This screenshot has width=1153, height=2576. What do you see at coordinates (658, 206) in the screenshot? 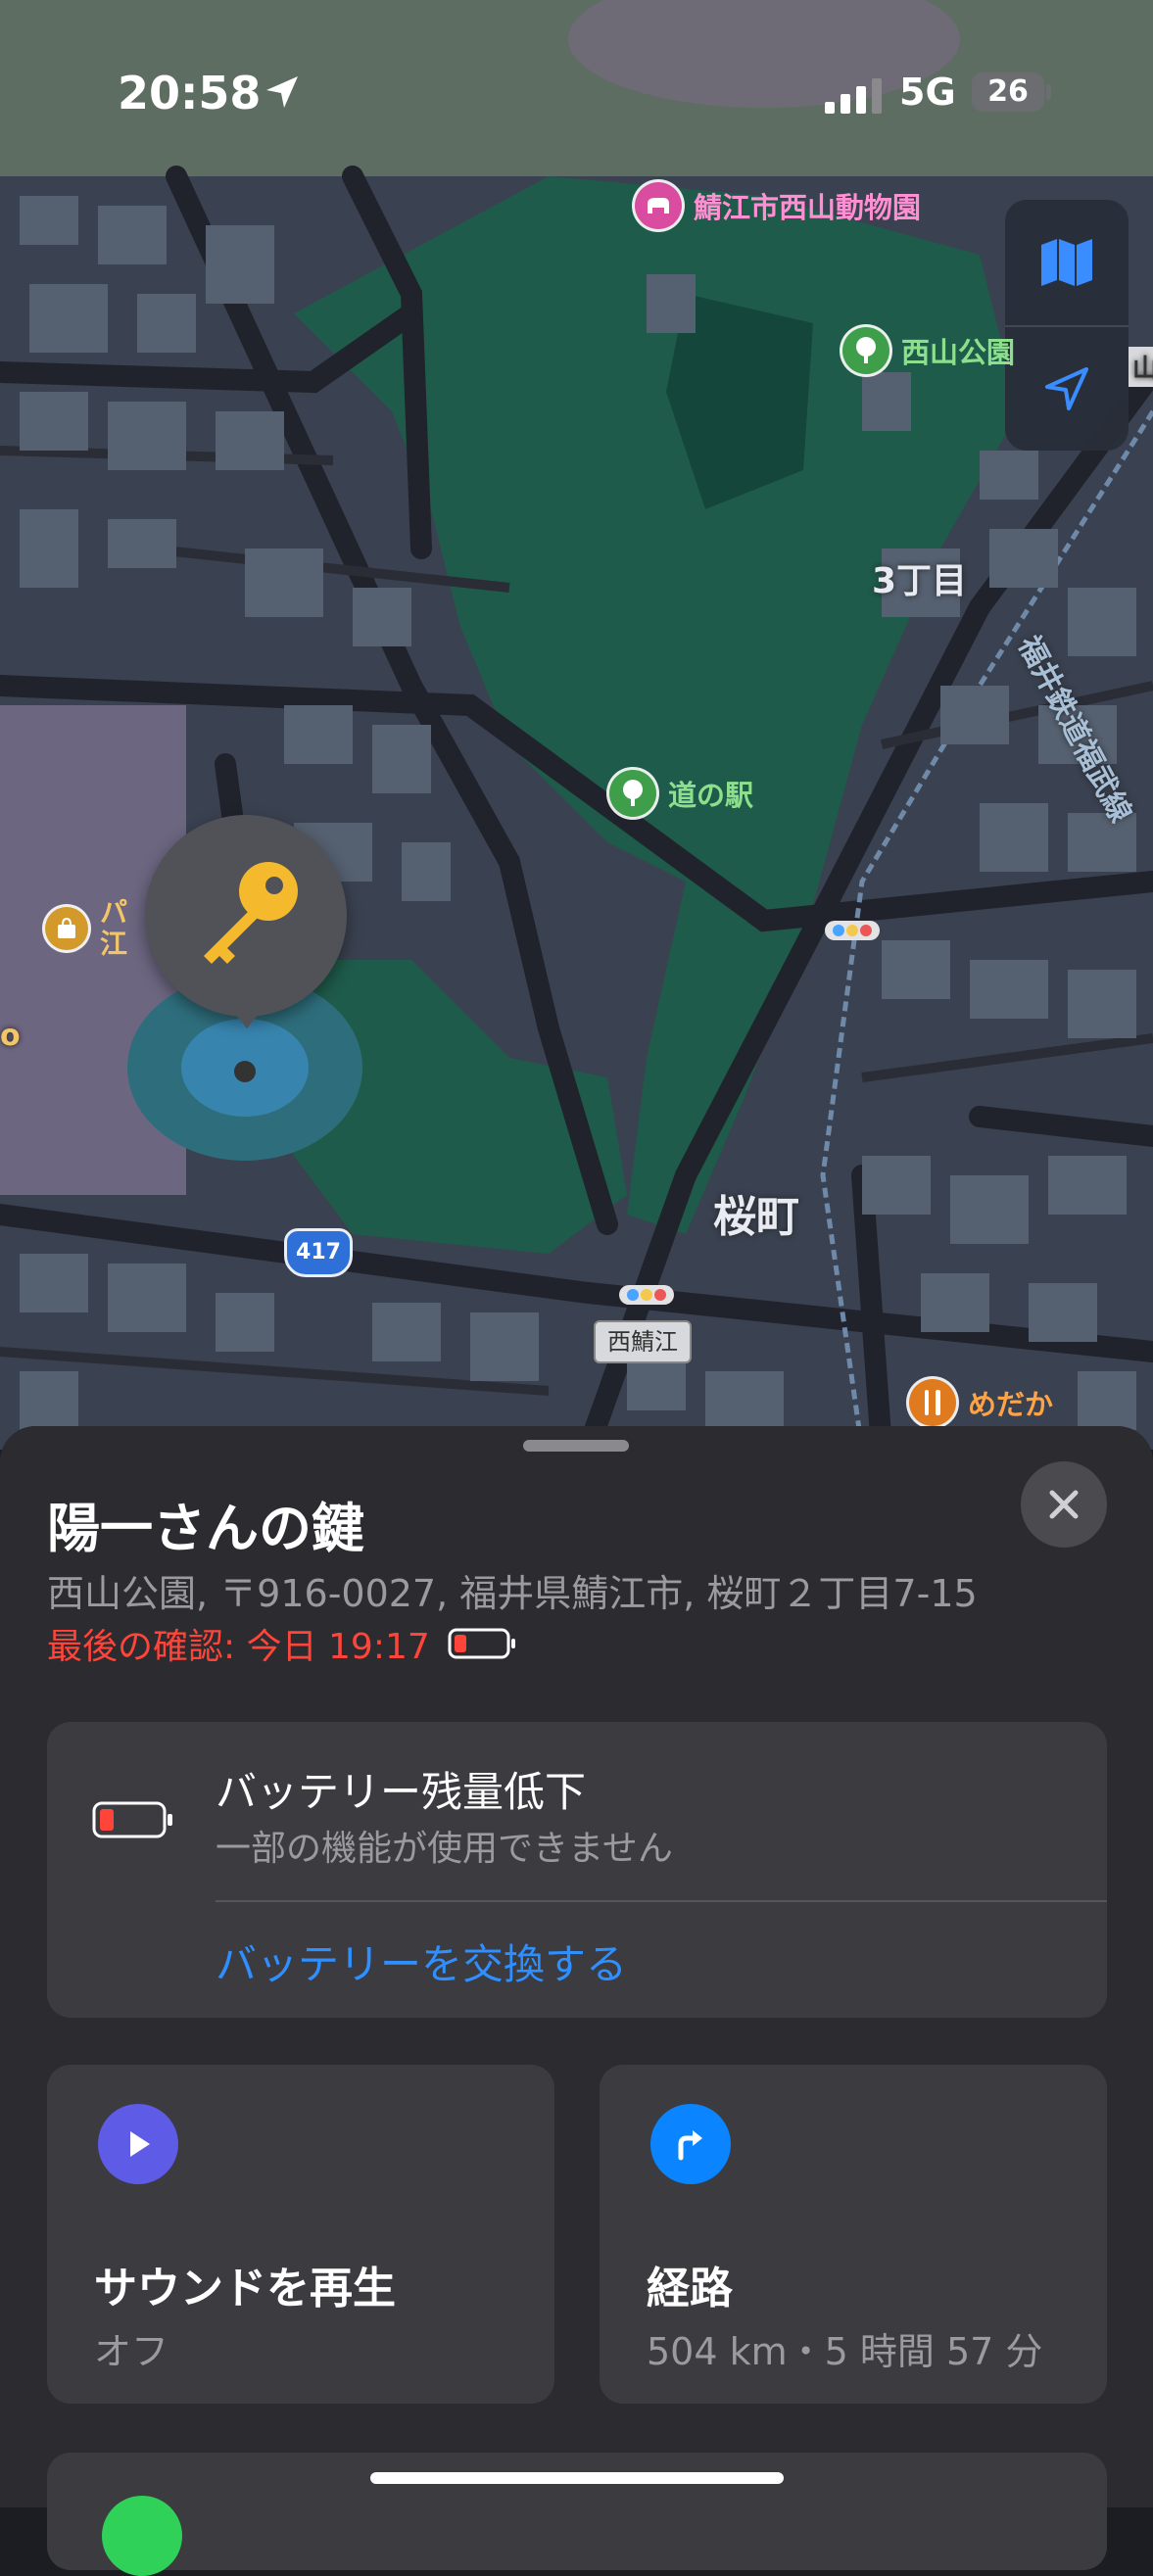
I see `zoo-icon` at bounding box center [658, 206].